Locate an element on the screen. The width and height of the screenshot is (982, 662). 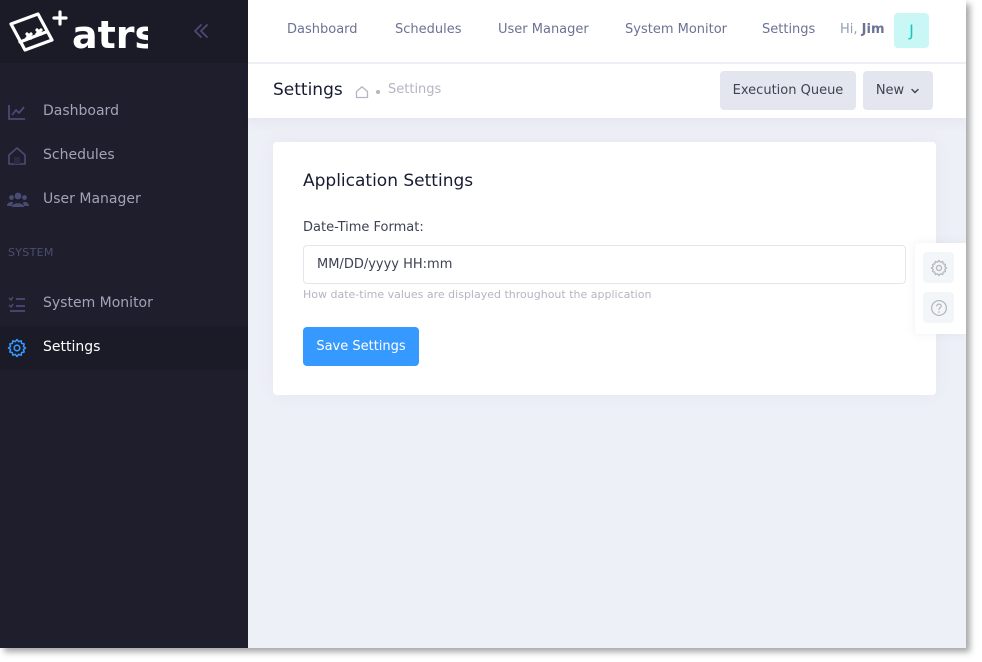
sidebar-item-schedules: Schedules is located at coordinates (124, 156).